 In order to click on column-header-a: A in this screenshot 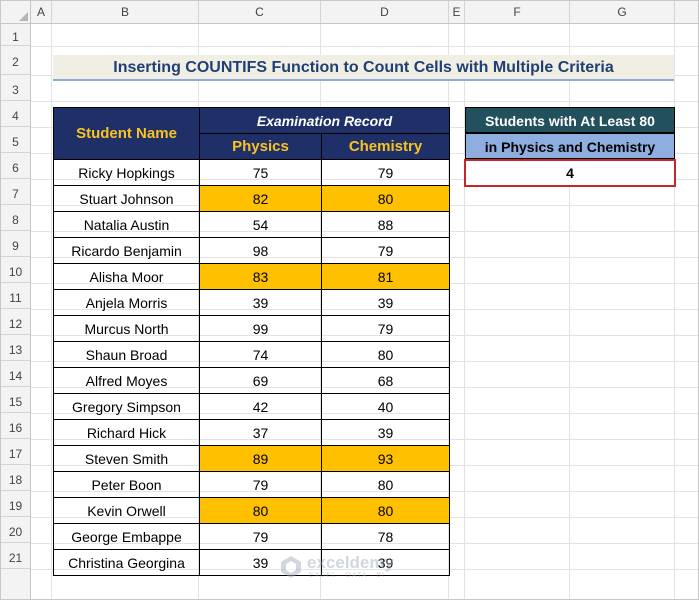, I will do `click(41, 12)`.